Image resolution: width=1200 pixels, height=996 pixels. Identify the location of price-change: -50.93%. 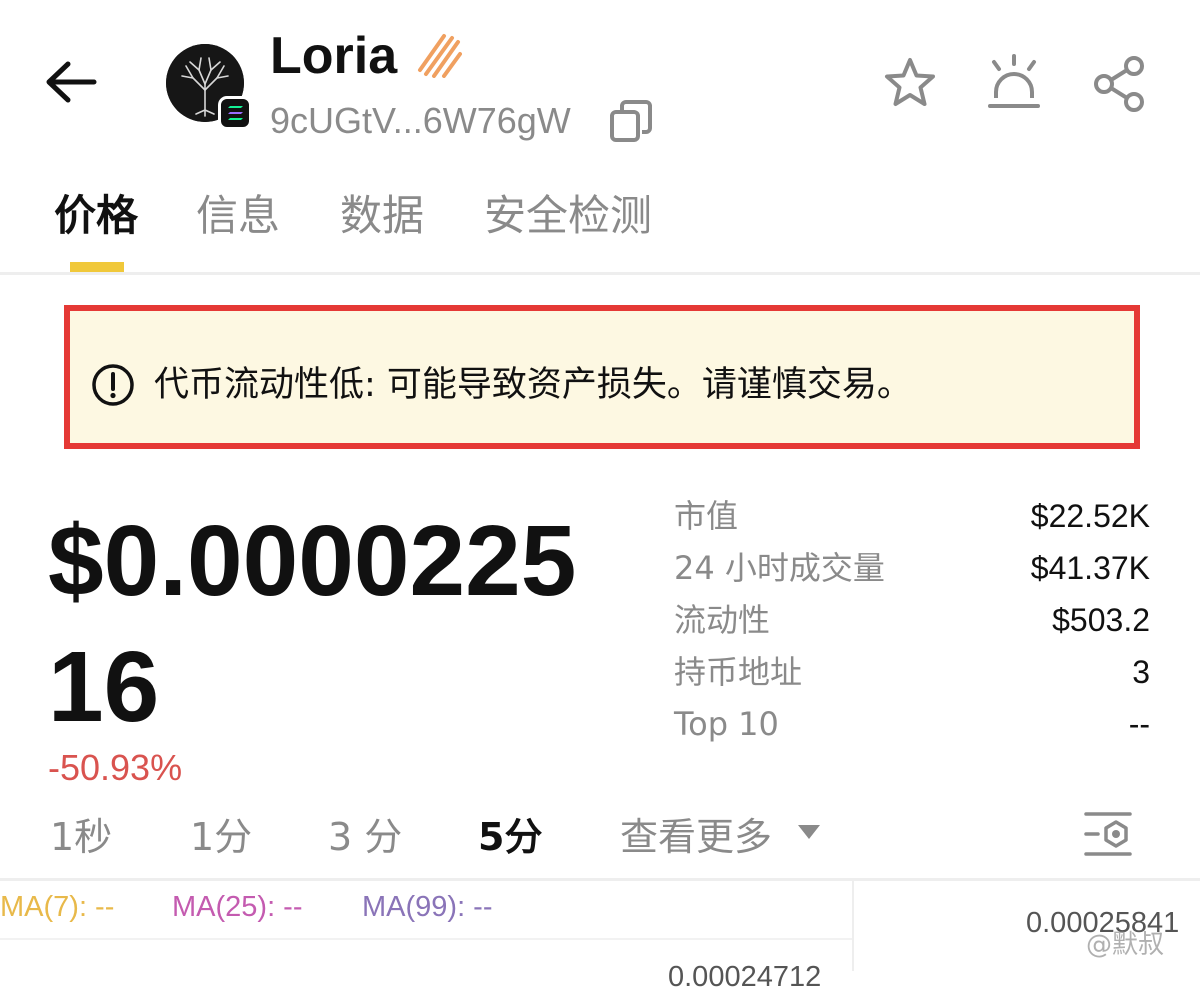
(115, 767).